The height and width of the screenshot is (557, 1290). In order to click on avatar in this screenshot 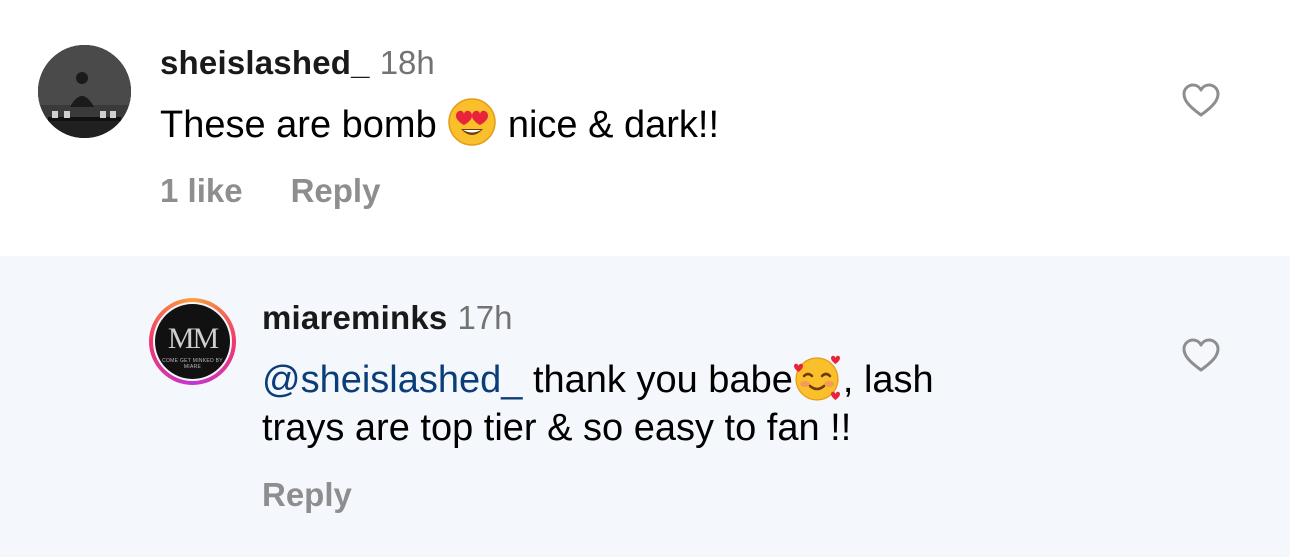, I will do `click(84, 91)`.